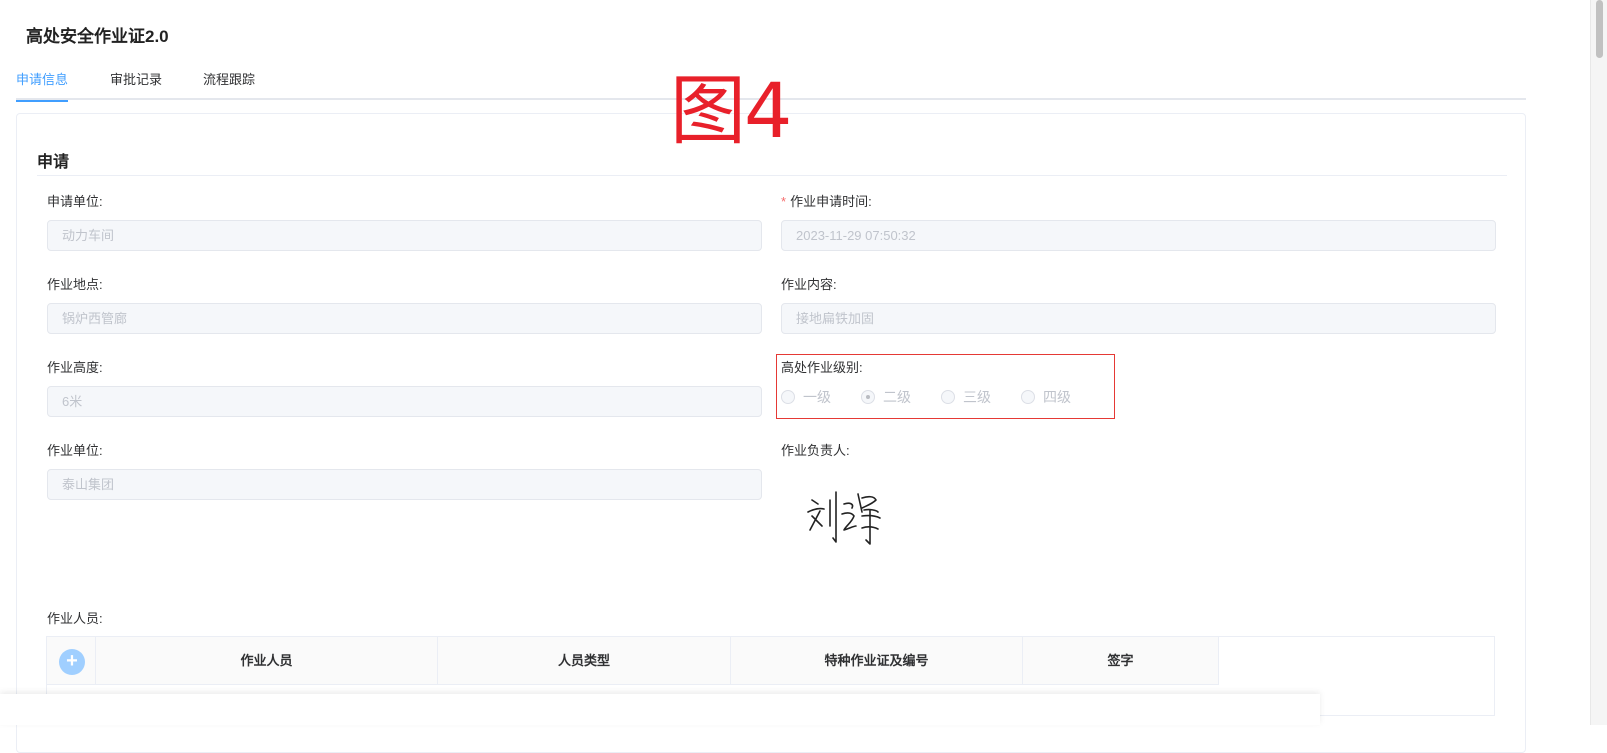 The width and height of the screenshot is (1607, 753). Describe the element at coordinates (267, 661) in the screenshot. I see `column-header-worker: 作业人员` at that location.